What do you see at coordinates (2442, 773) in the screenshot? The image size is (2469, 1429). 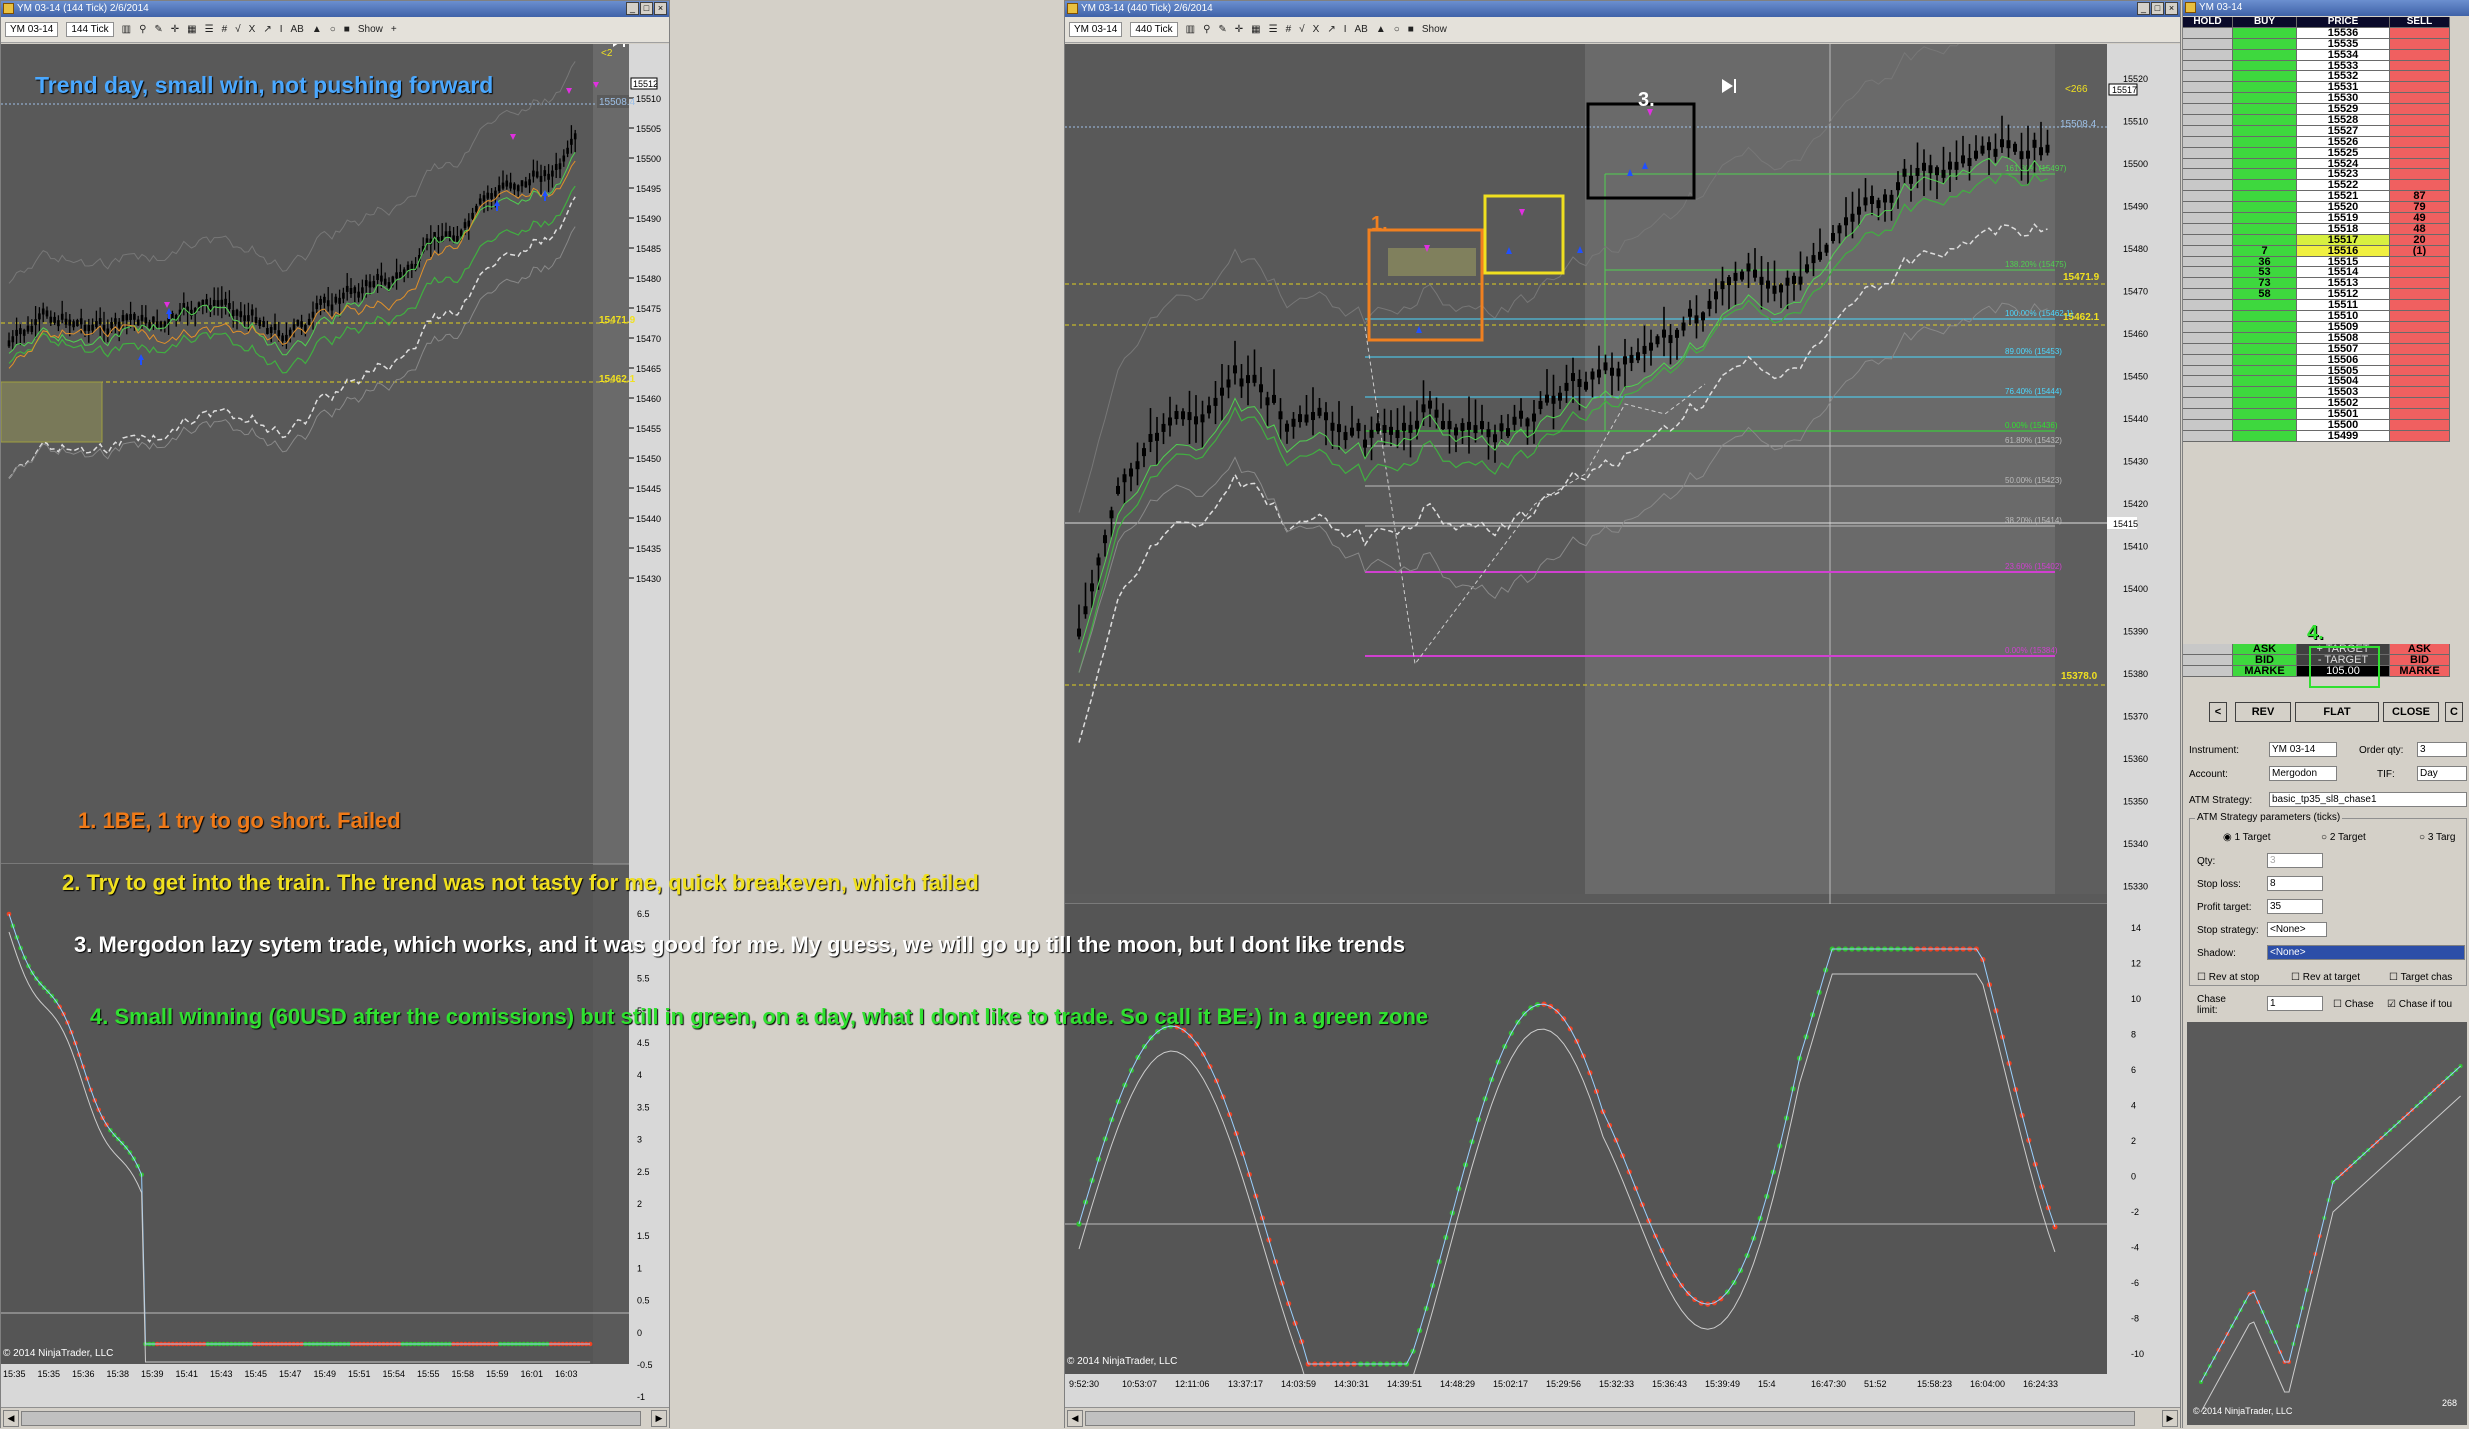 I see `tif-select: Day` at bounding box center [2442, 773].